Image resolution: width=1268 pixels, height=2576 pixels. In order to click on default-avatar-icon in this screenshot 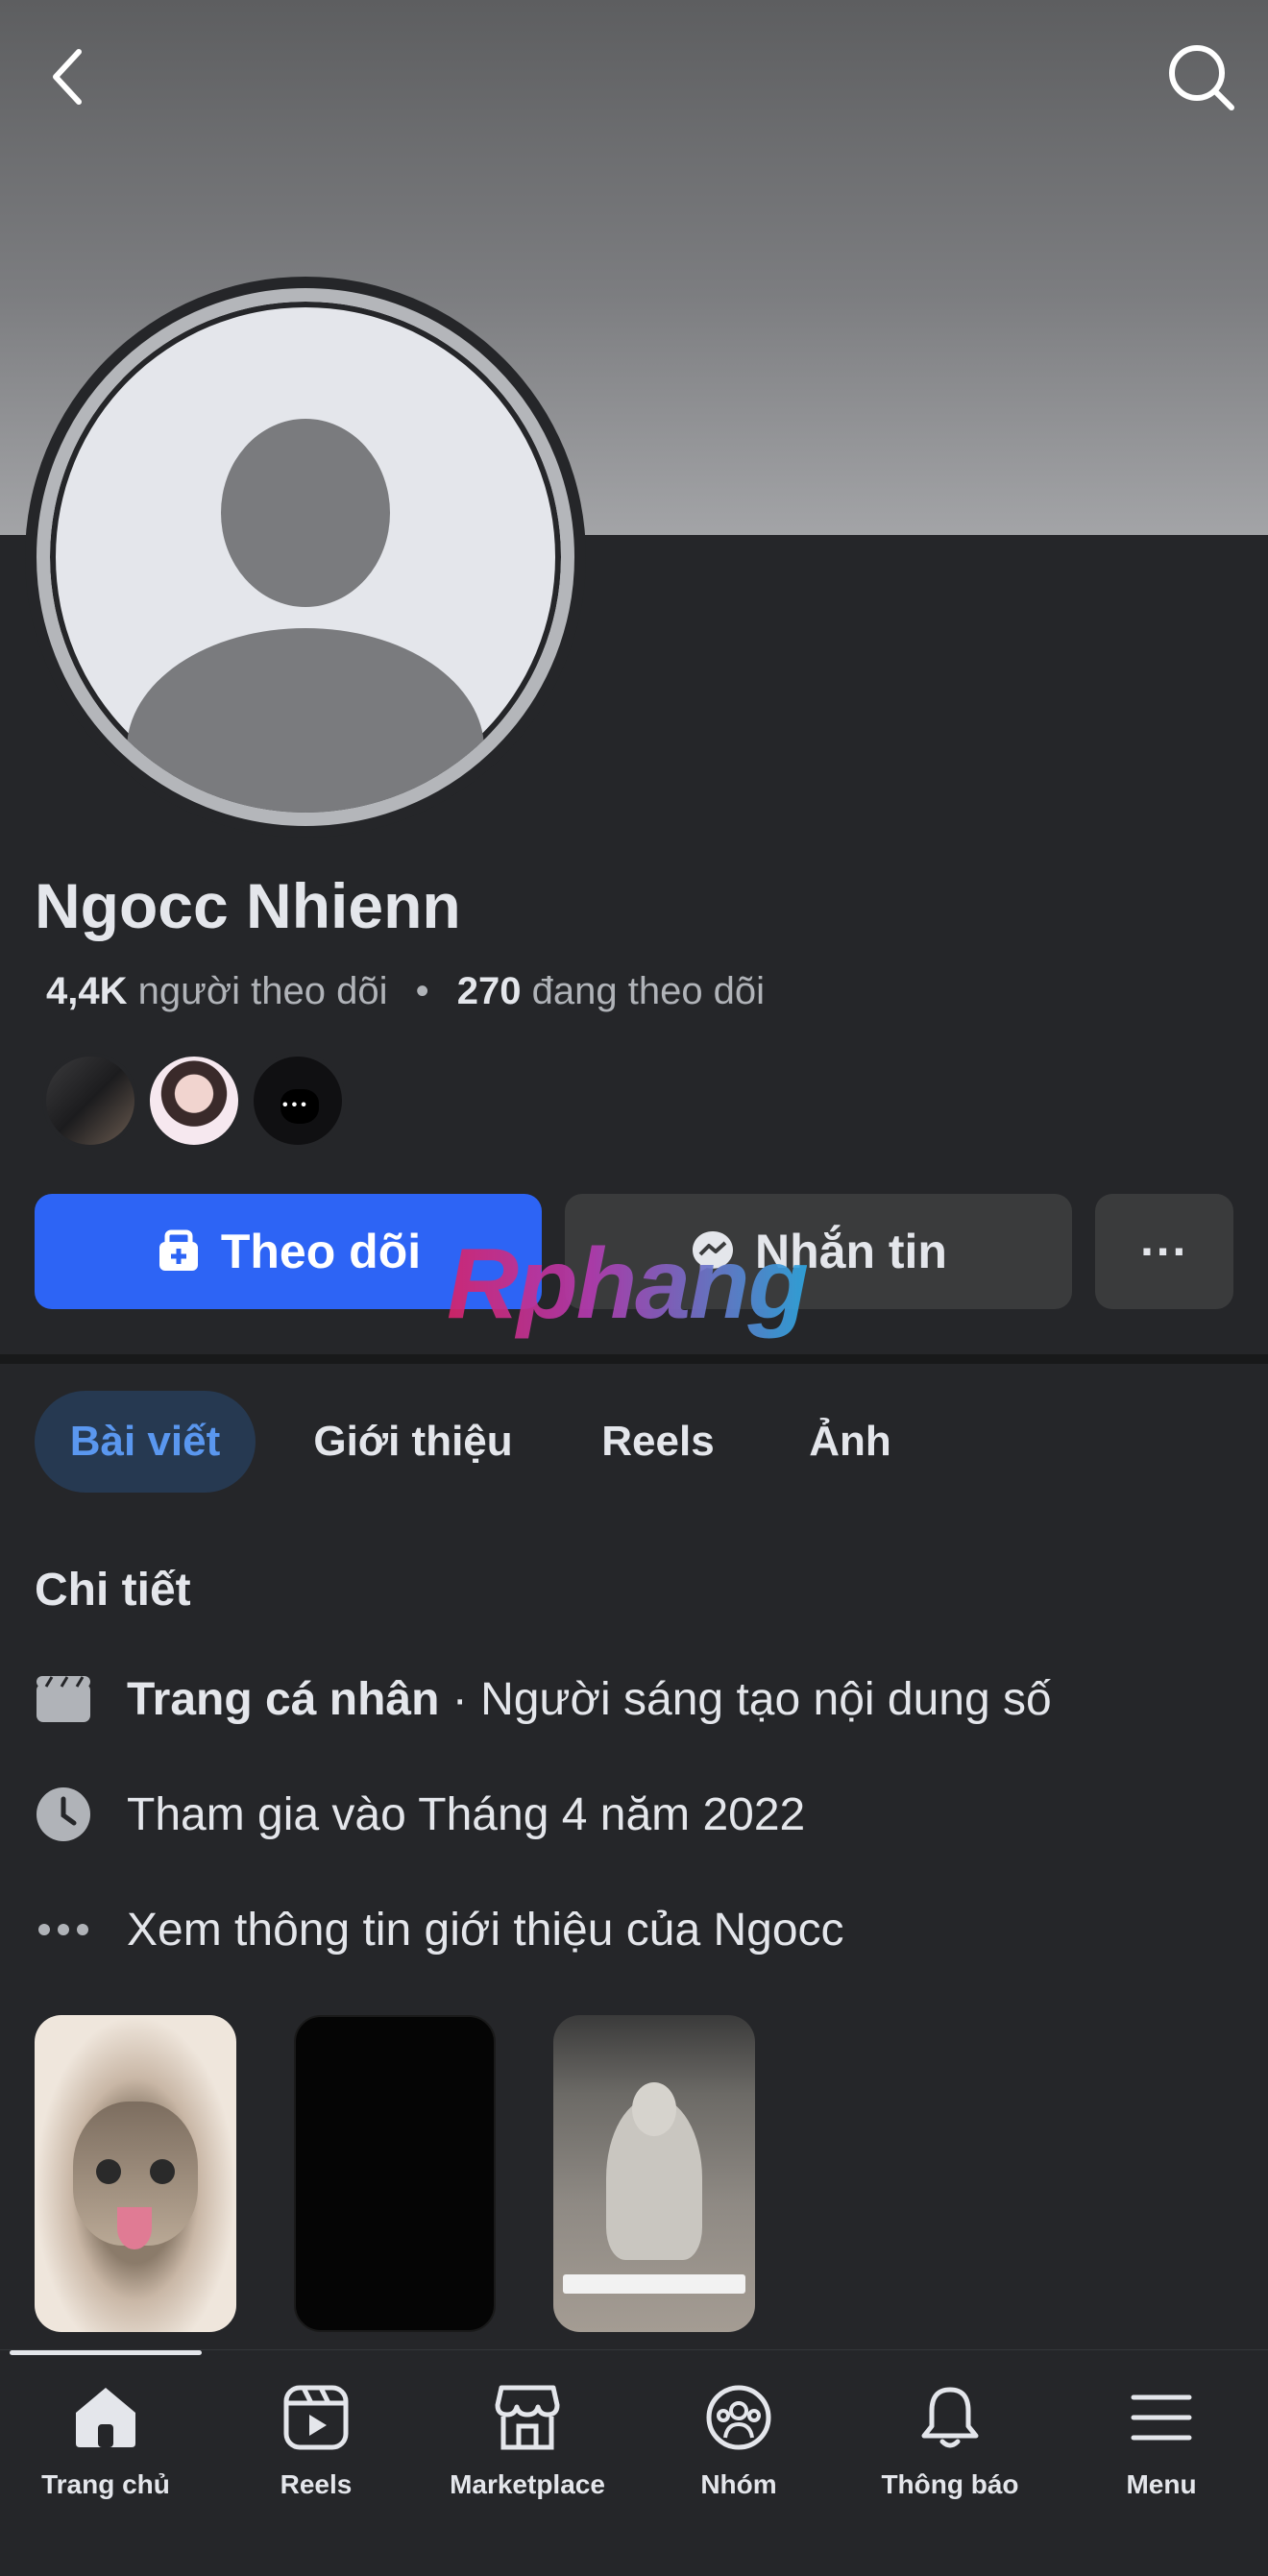, I will do `click(305, 557)`.